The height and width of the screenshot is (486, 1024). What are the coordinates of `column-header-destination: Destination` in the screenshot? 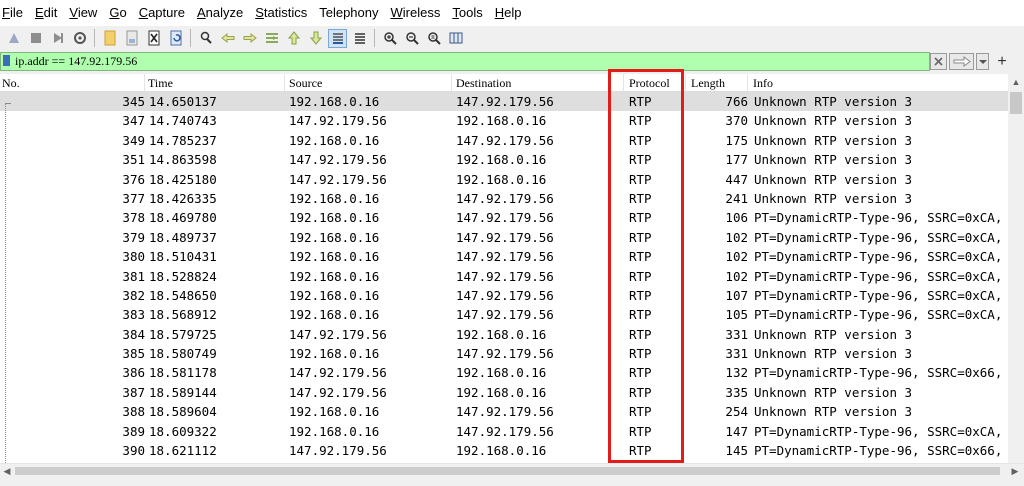 It's located at (538, 83).